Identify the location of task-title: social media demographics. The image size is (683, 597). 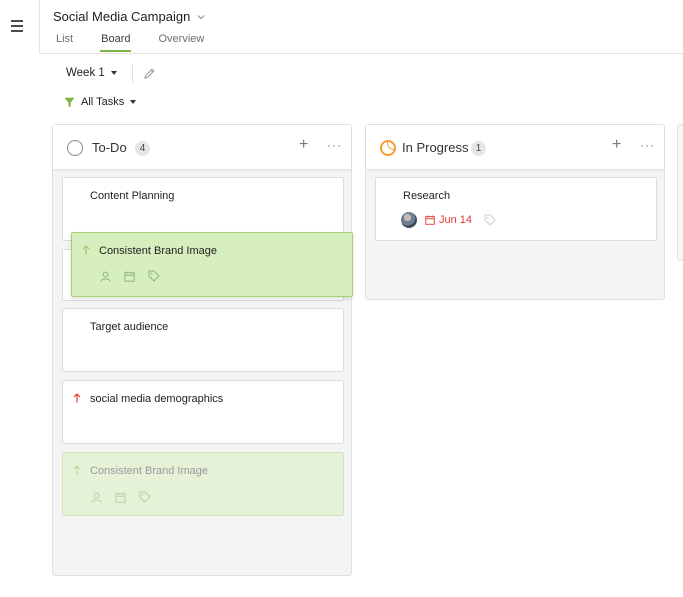
(157, 399).